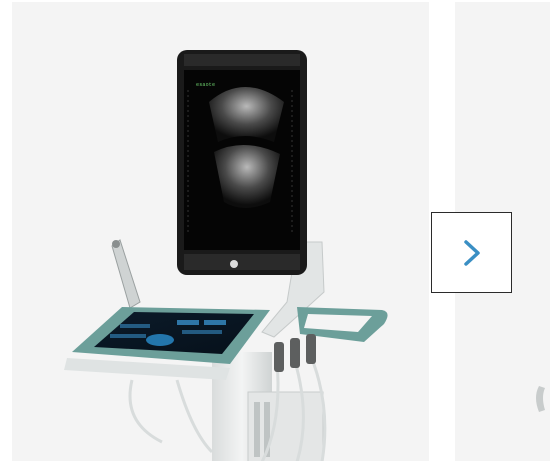  Describe the element at coordinates (206, 85) in the screenshot. I see `screen-brand-text: esaote` at that location.